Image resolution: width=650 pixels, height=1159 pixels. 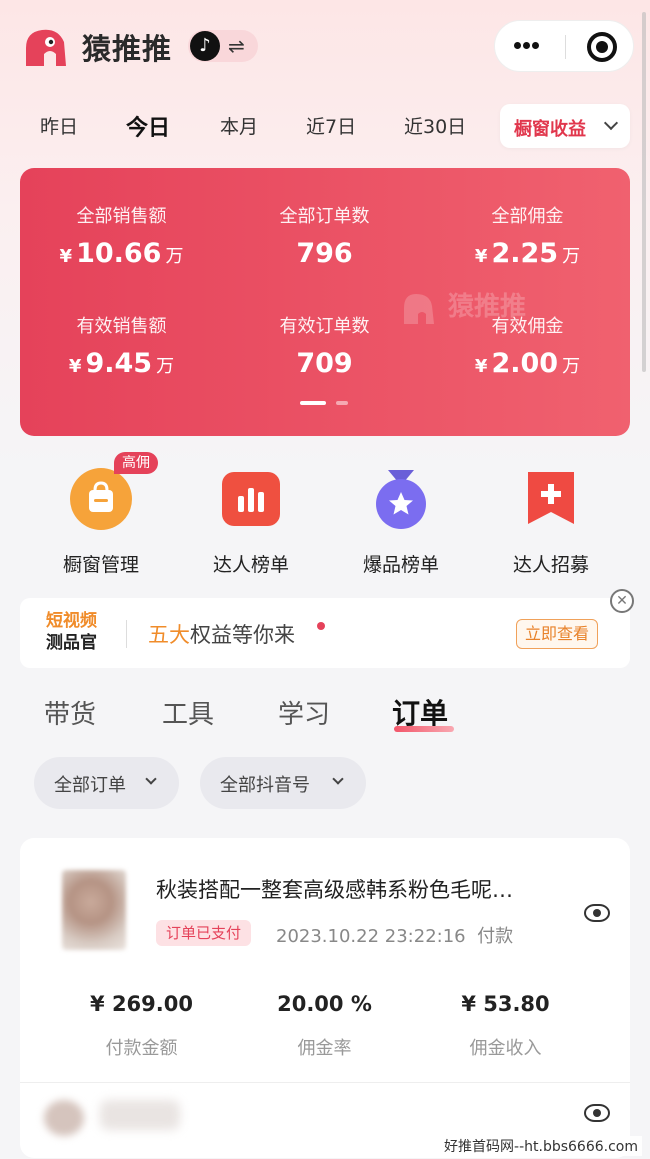 I want to click on card-divider, so click(x=325, y=1082).